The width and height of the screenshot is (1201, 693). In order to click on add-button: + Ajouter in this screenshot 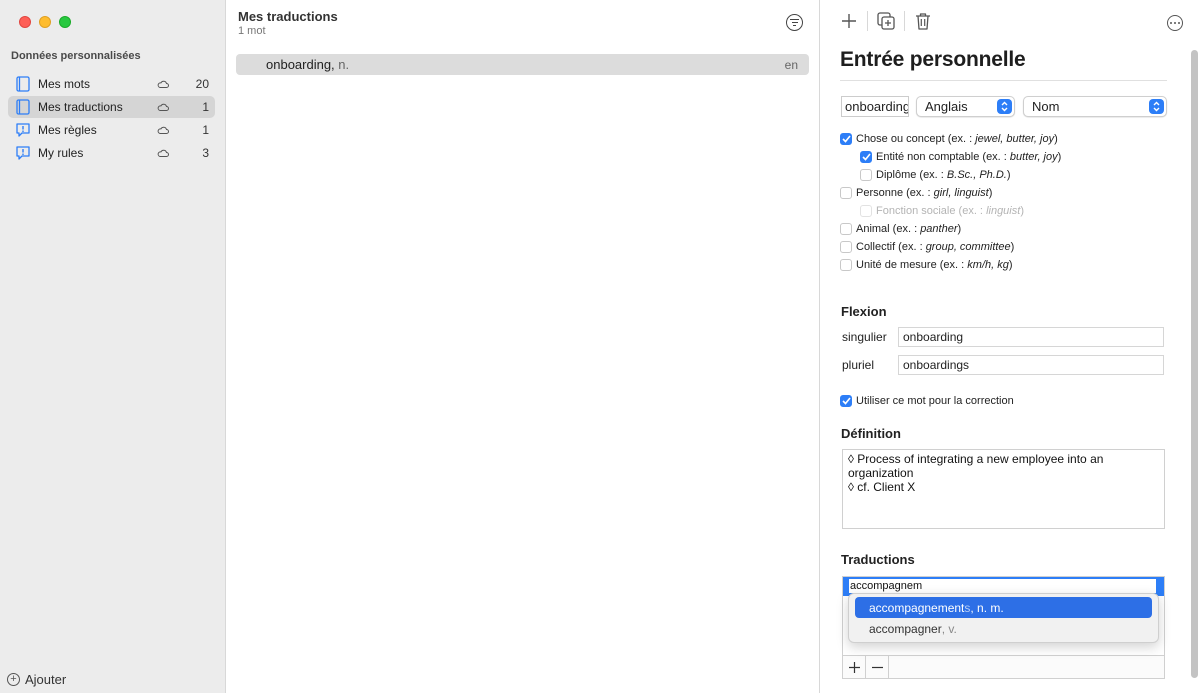, I will do `click(36, 679)`.